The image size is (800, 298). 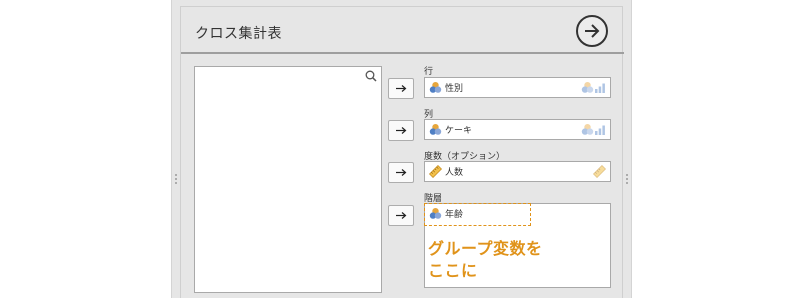 What do you see at coordinates (402, 53) in the screenshot?
I see `header-divider` at bounding box center [402, 53].